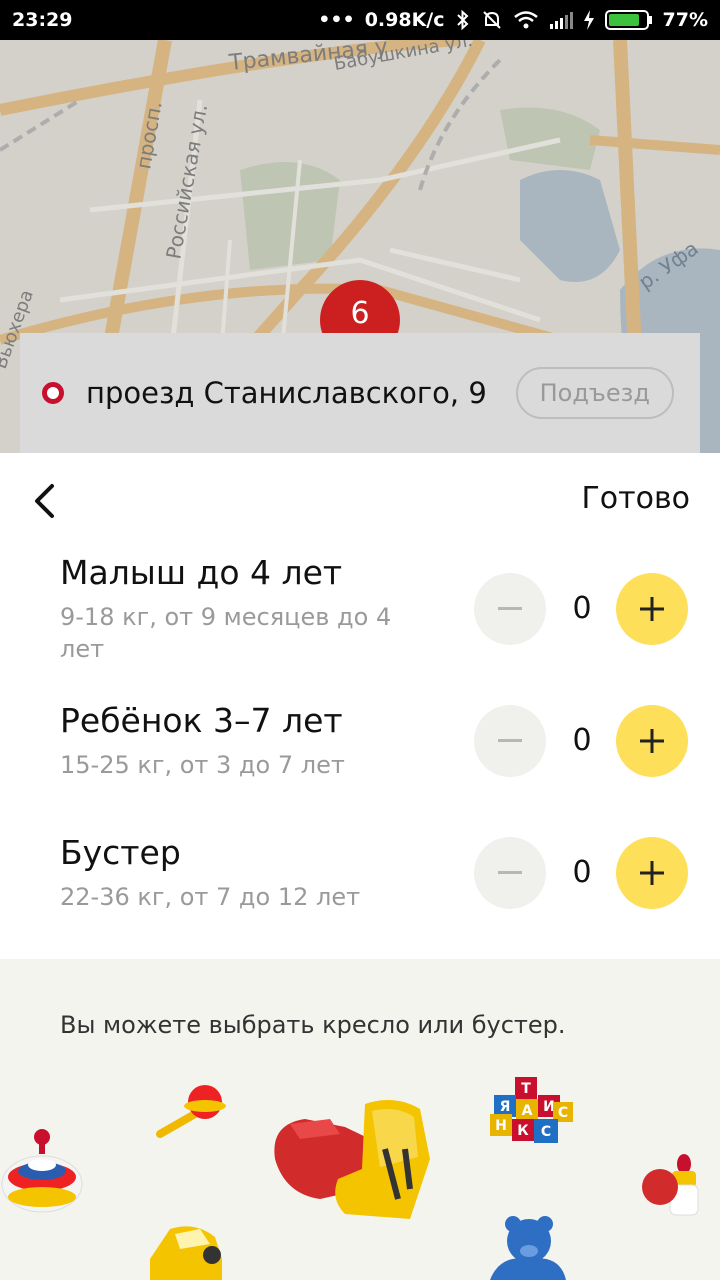 Image resolution: width=720 pixels, height=1280 pixels. Describe the element at coordinates (53, 393) in the screenshot. I see `location-dot-icon` at that location.